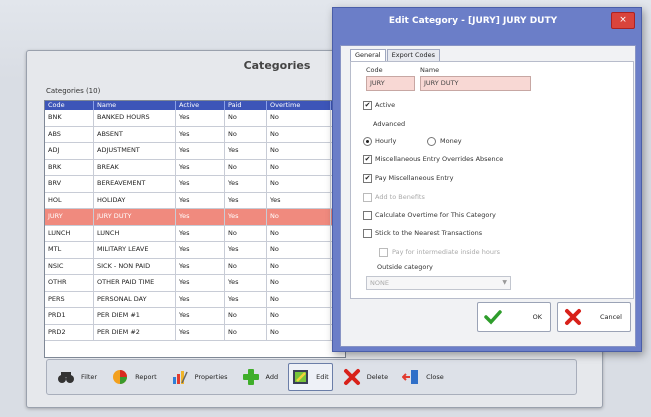 The image size is (651, 417). Describe the element at coordinates (195, 118) in the screenshot. I see `table-row: BNK BANKED HOURS Yes No No` at that location.